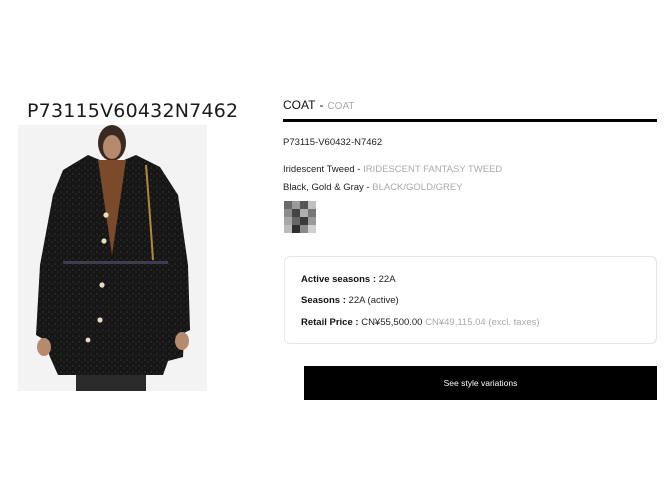 The width and height of the screenshot is (670, 500). I want to click on color-line: Black, Gold & Gray - BLACK/GOLD/GREY, so click(373, 187).